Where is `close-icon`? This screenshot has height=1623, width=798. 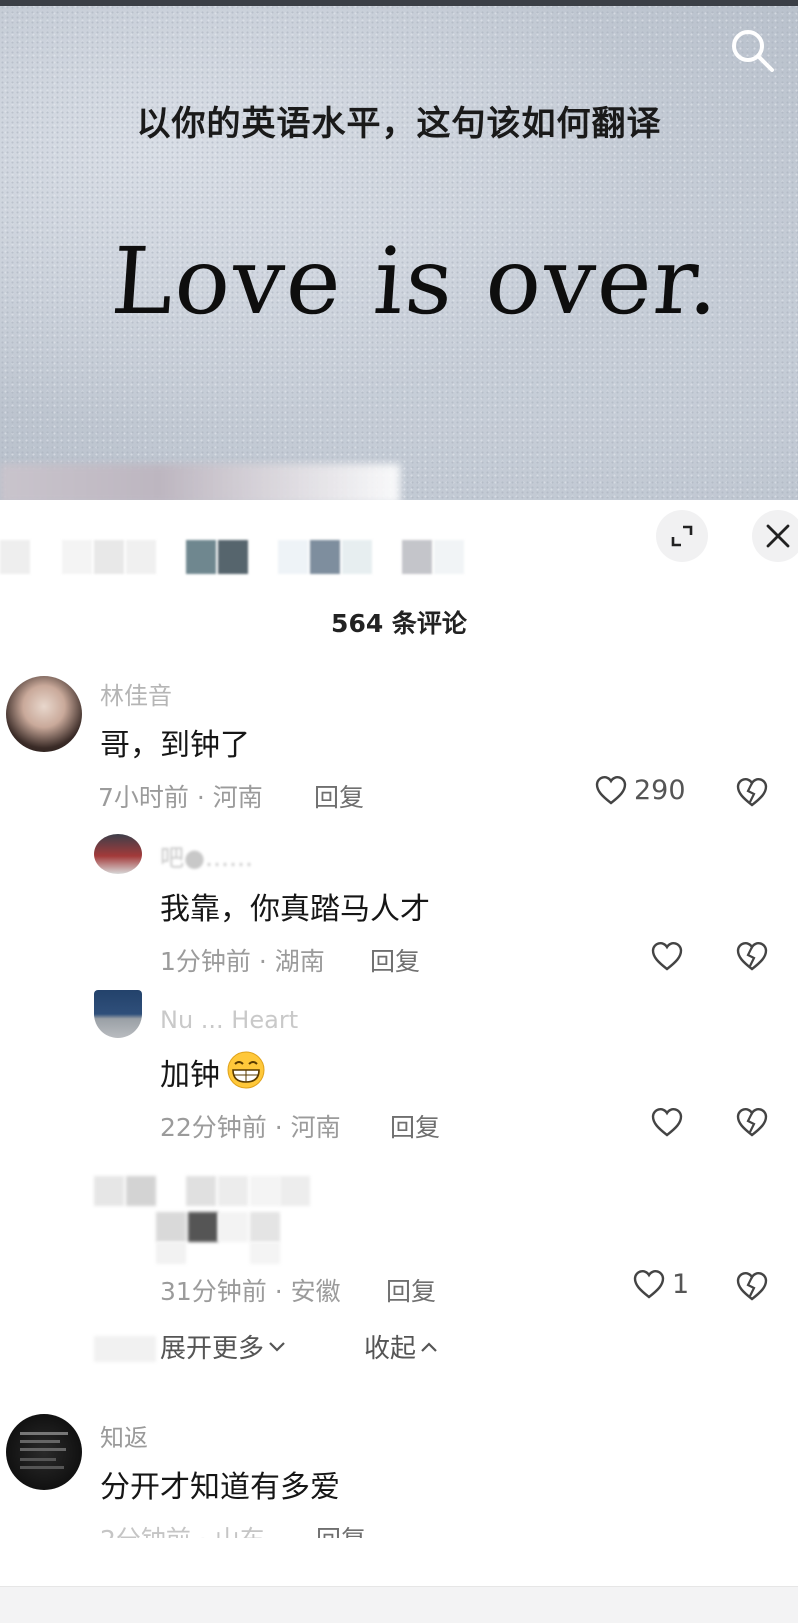
close-icon is located at coordinates (778, 536).